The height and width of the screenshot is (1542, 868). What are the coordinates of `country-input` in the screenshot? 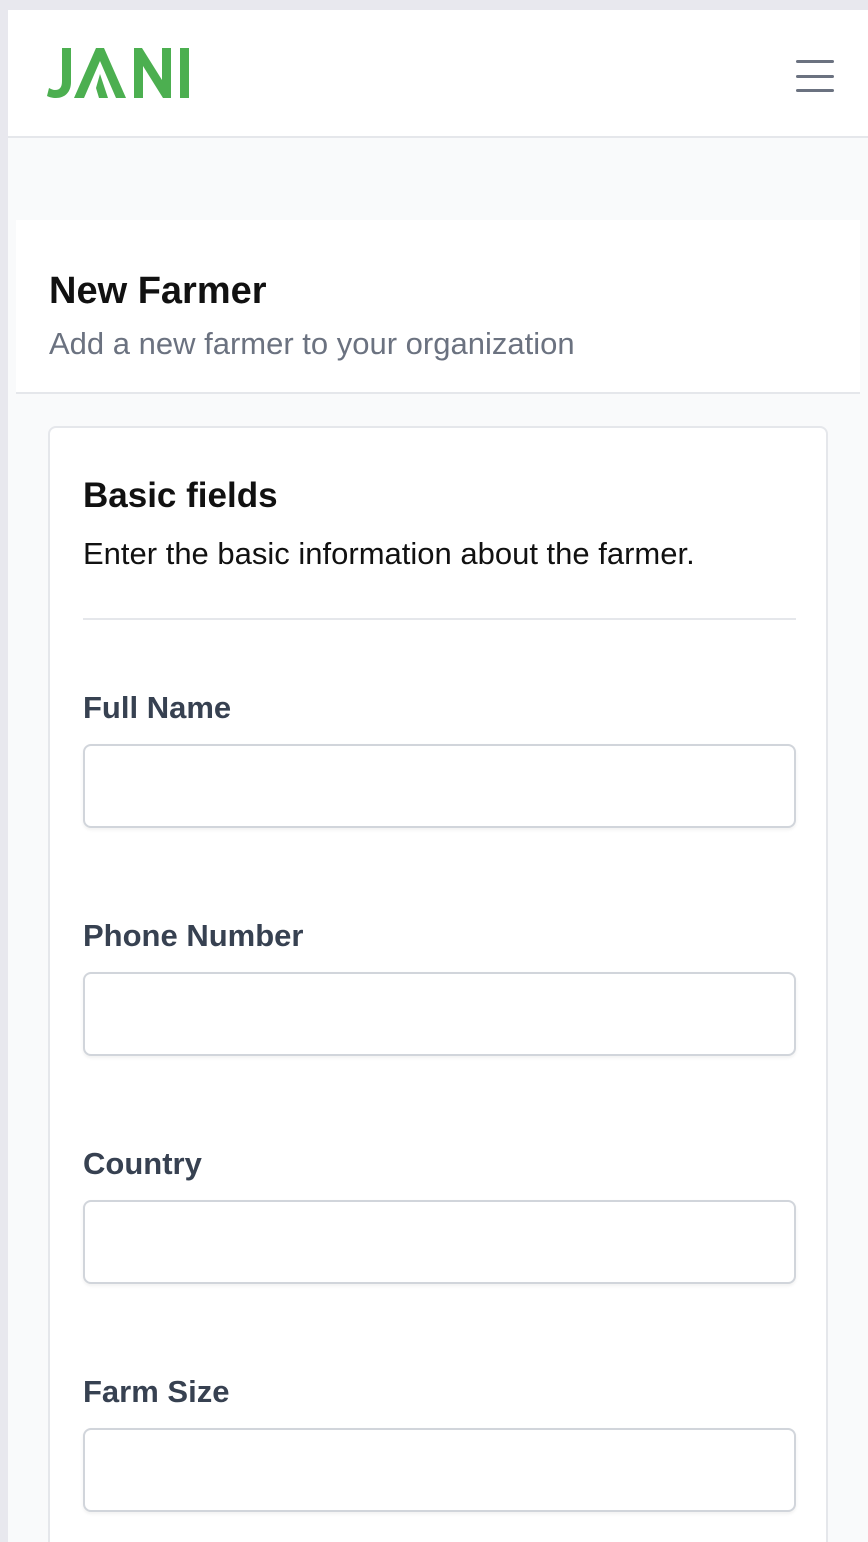 It's located at (439, 1242).